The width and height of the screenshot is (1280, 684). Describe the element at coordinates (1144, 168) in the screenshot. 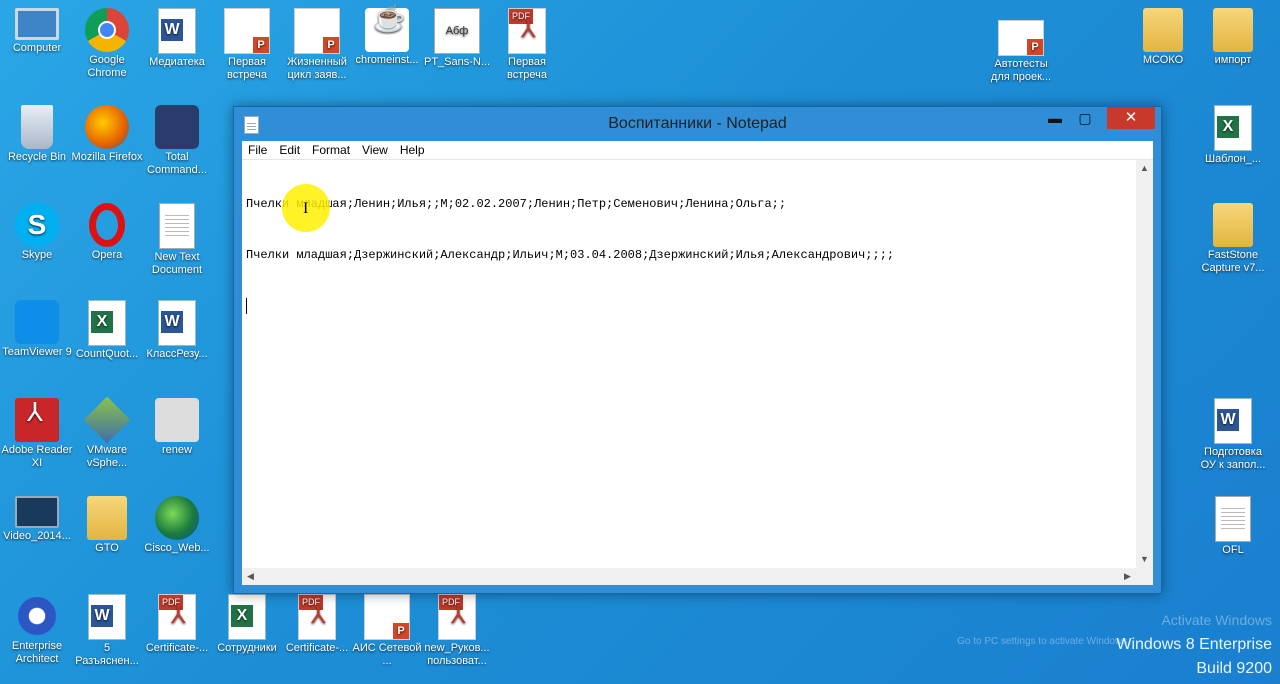

I see `scroll-up-arrow-icon: ▲` at that location.